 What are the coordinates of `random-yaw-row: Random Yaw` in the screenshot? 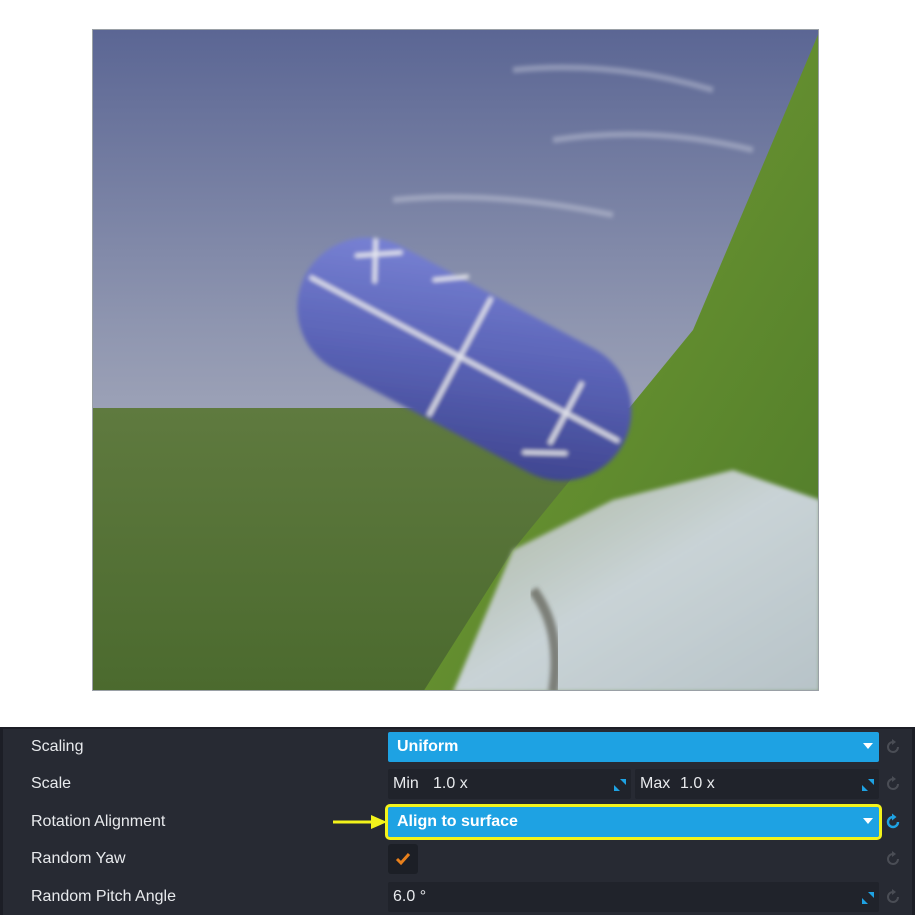 It's located at (457, 859).